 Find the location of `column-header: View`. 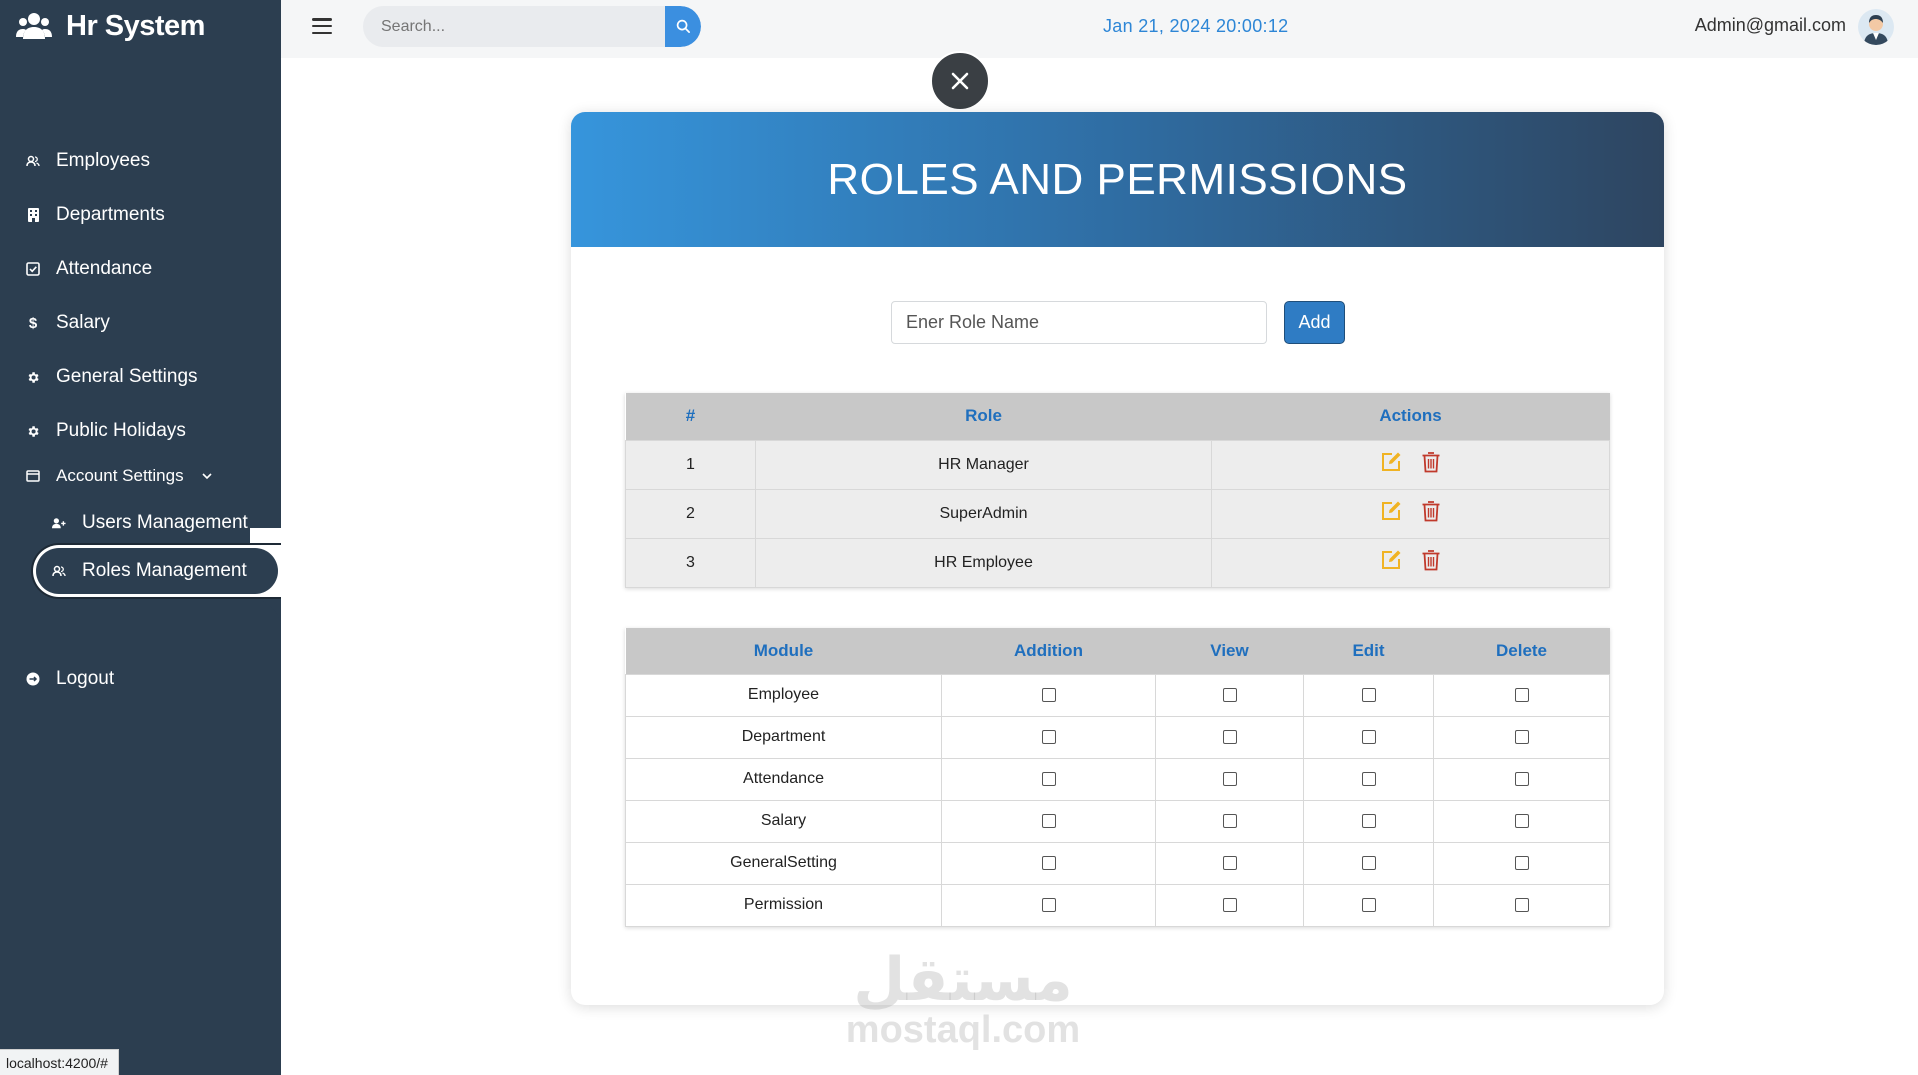

column-header: View is located at coordinates (1229, 651).